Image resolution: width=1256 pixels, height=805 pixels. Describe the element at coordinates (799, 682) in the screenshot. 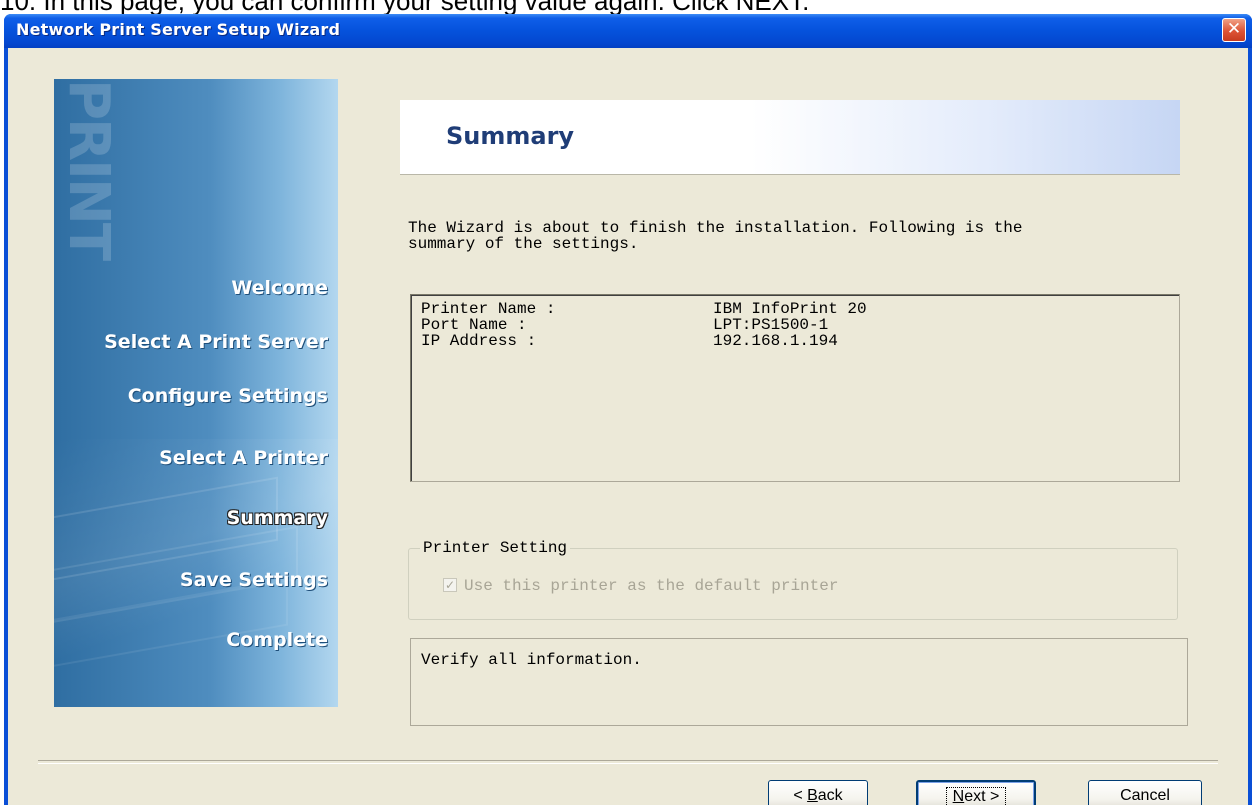

I see `status-message-box: Verify all information.` at that location.